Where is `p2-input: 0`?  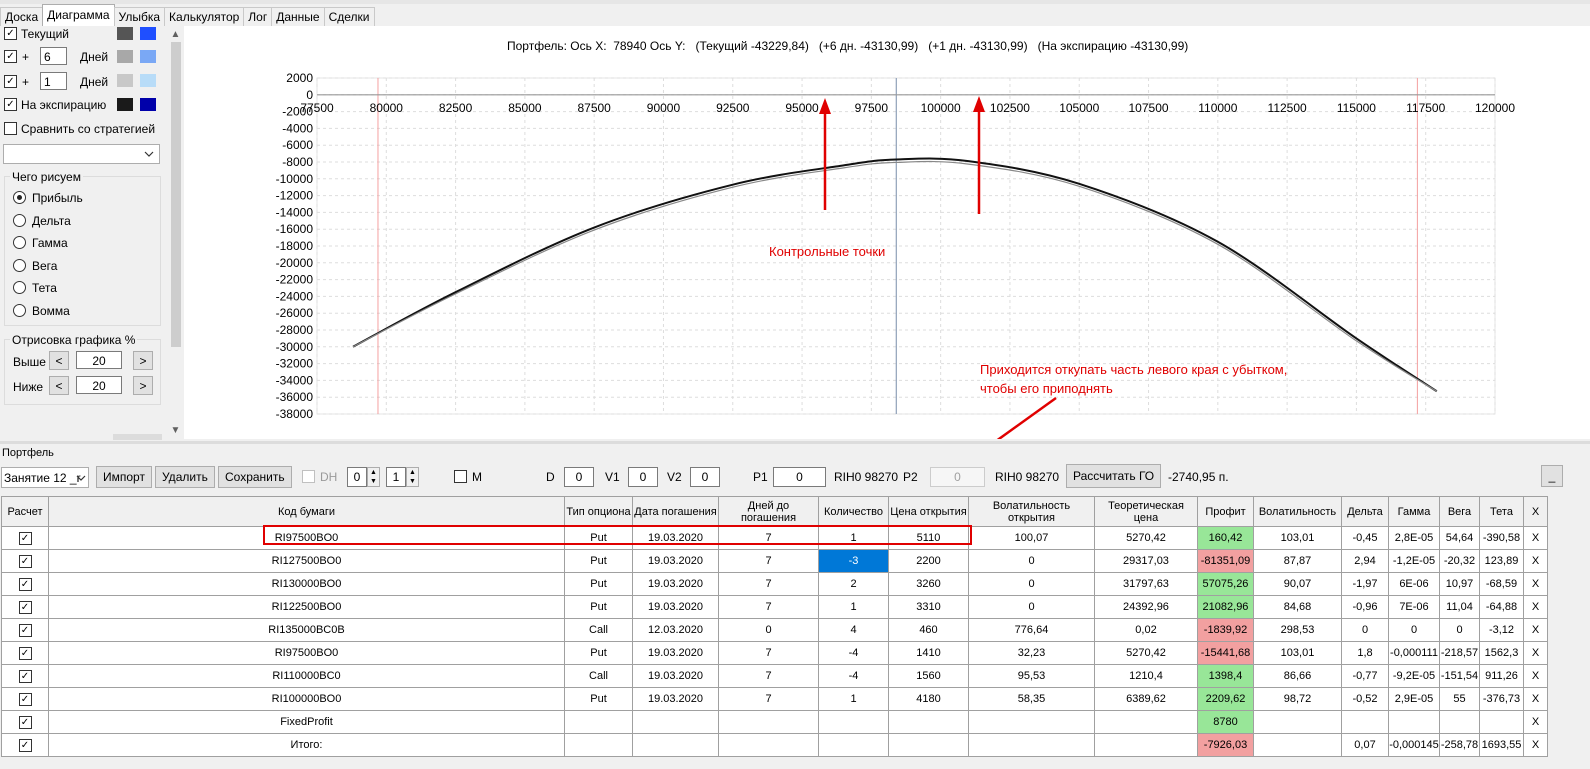
p2-input: 0 is located at coordinates (957, 477).